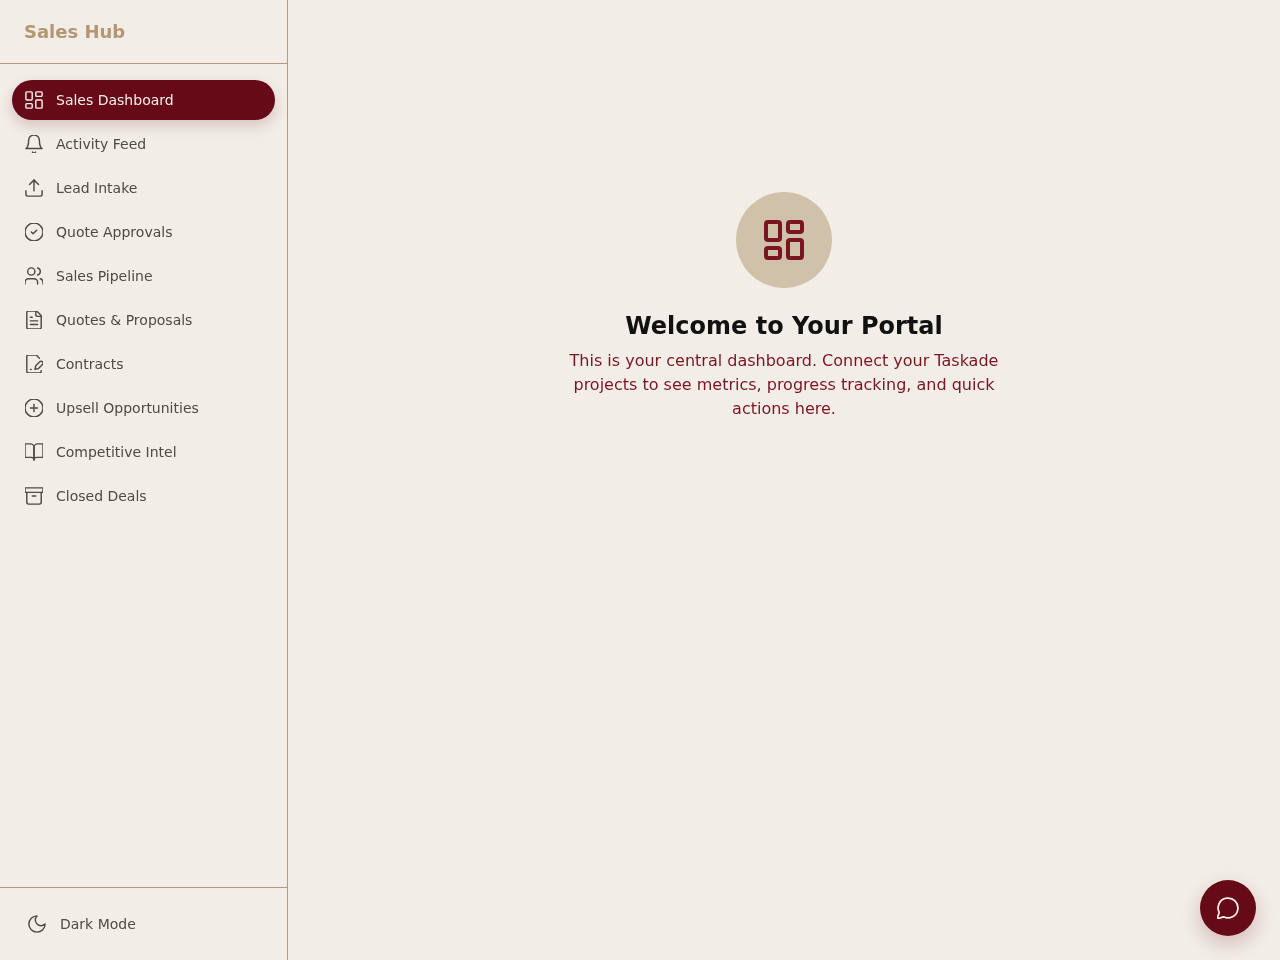  I want to click on sidebar-item: Sales Pipeline, so click(143, 276).